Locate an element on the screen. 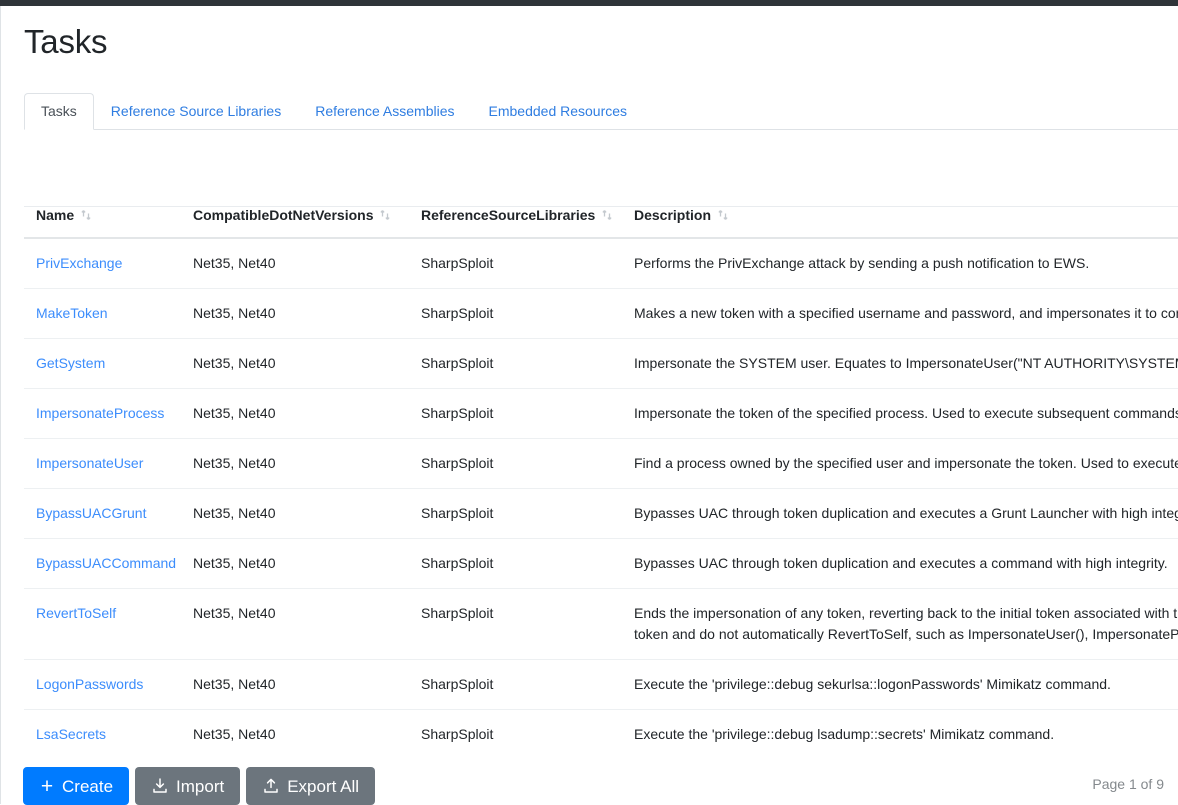 This screenshot has width=1178, height=805. tab-reference-source-libraries: Reference Source Libraries is located at coordinates (196, 111).